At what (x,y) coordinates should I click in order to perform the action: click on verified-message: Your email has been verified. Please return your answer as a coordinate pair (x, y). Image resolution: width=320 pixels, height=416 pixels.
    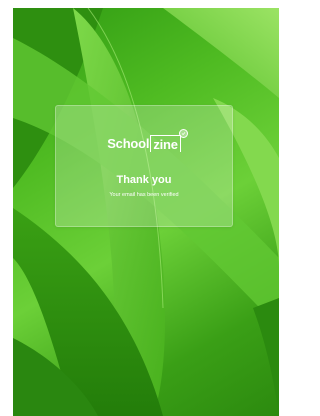
    Looking at the image, I should click on (144, 195).